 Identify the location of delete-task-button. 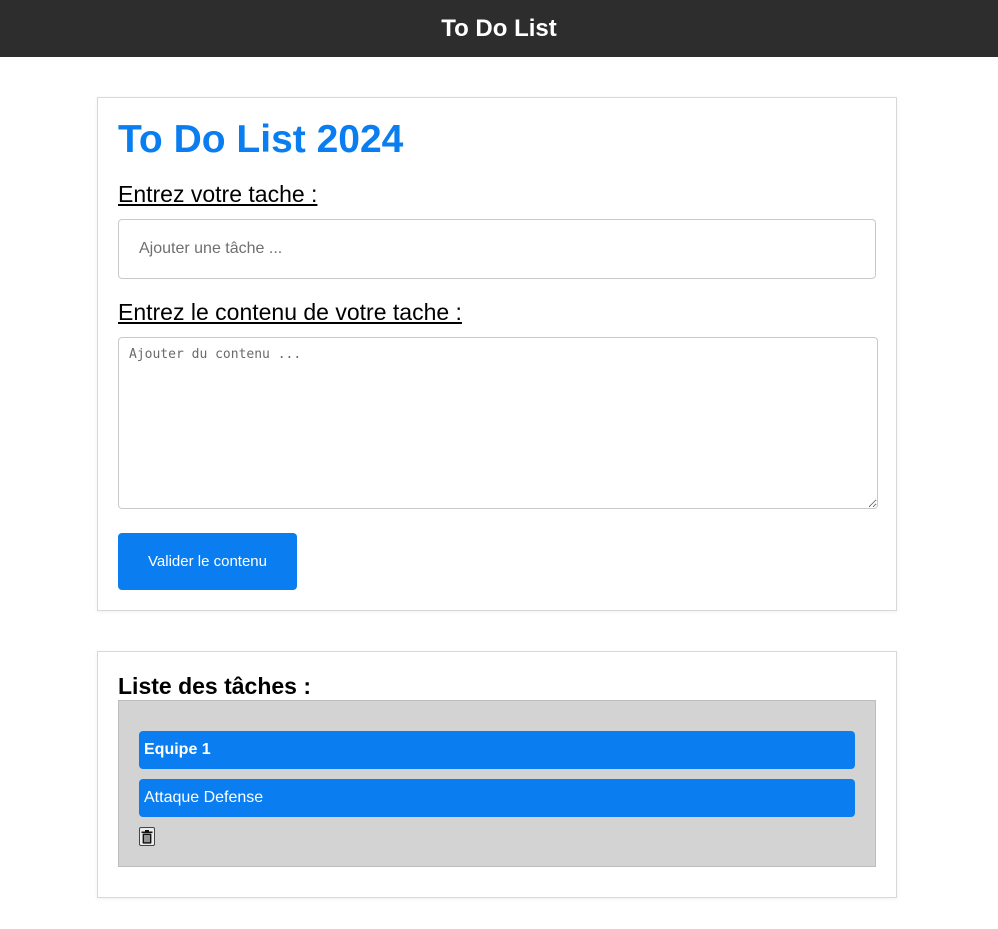
(147, 836).